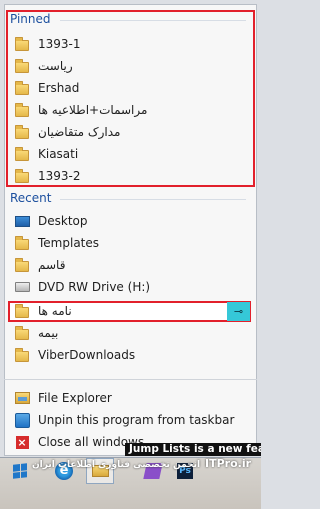  Describe the element at coordinates (228, 463) in the screenshot. I see `watermark-site: ITPro.ir` at that location.